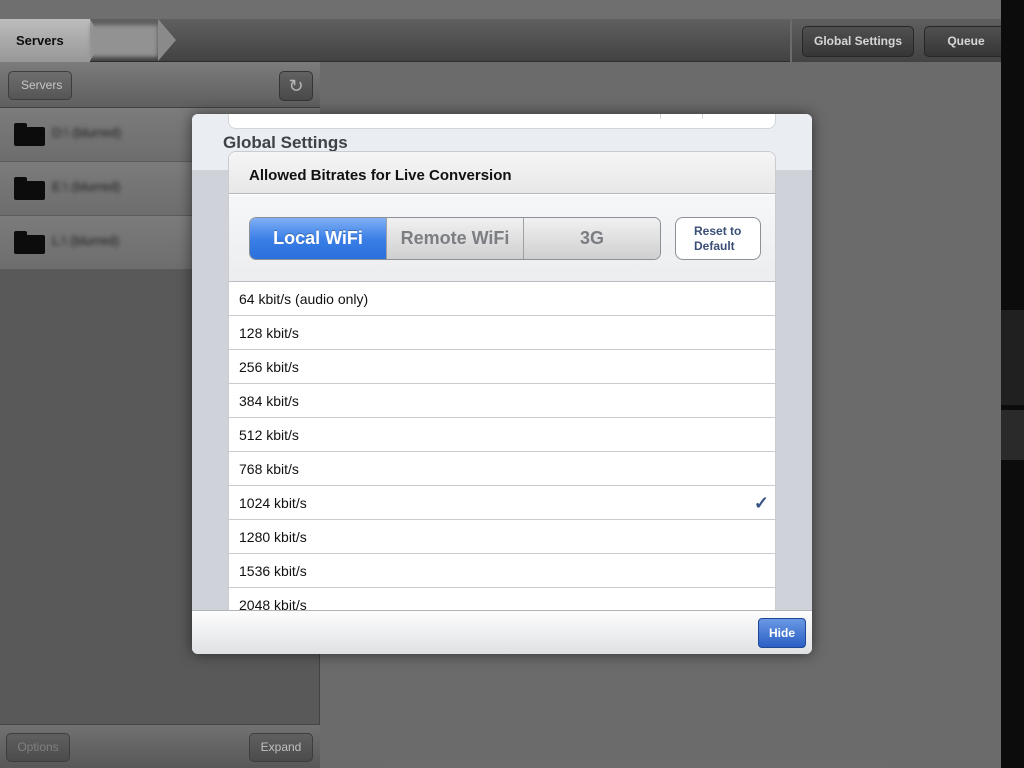 The image size is (1024, 768). I want to click on bitrate-label: 1024 kbit/s, so click(273, 503).